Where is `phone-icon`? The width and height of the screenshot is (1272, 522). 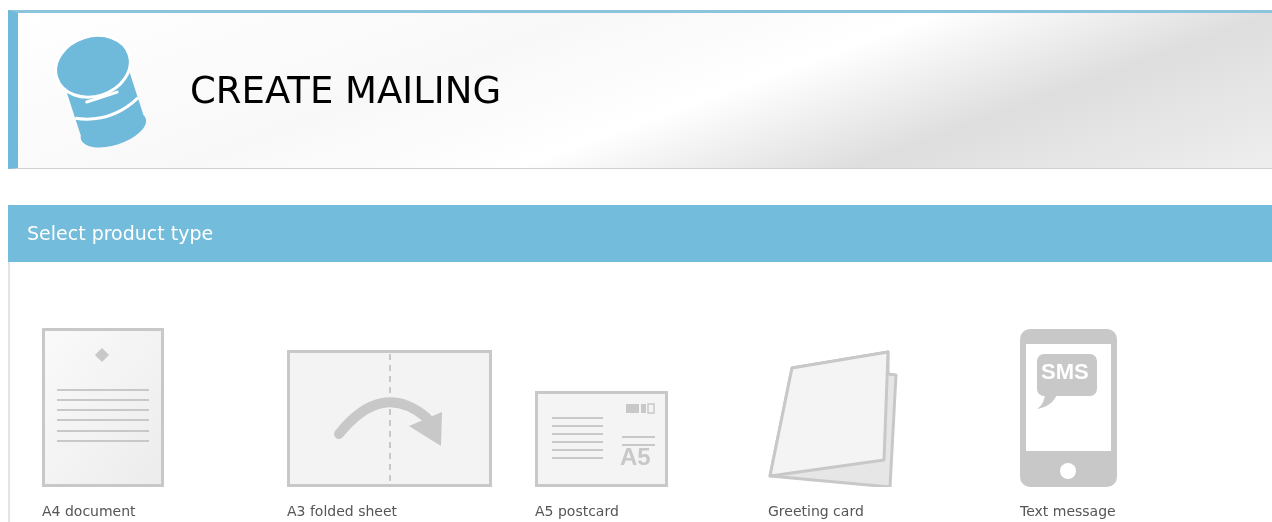 phone-icon is located at coordinates (1068, 408).